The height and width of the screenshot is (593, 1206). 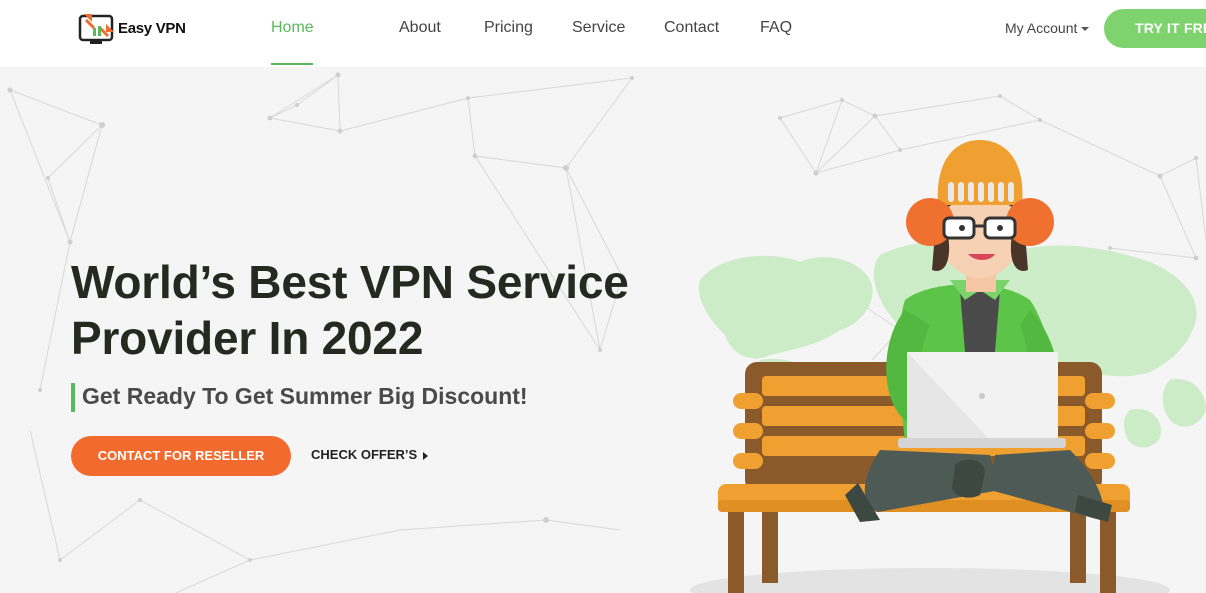 What do you see at coordinates (420, 28) in the screenshot?
I see `nav-about: About` at bounding box center [420, 28].